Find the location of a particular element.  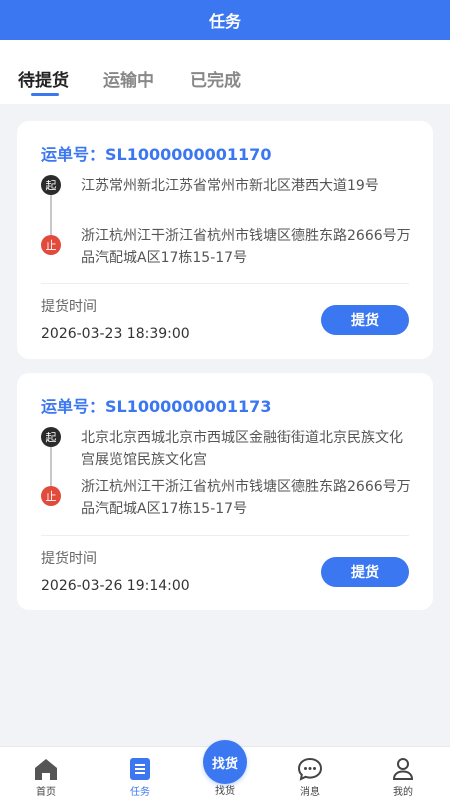

tabbar-mine: 我的 is located at coordinates (403, 773).